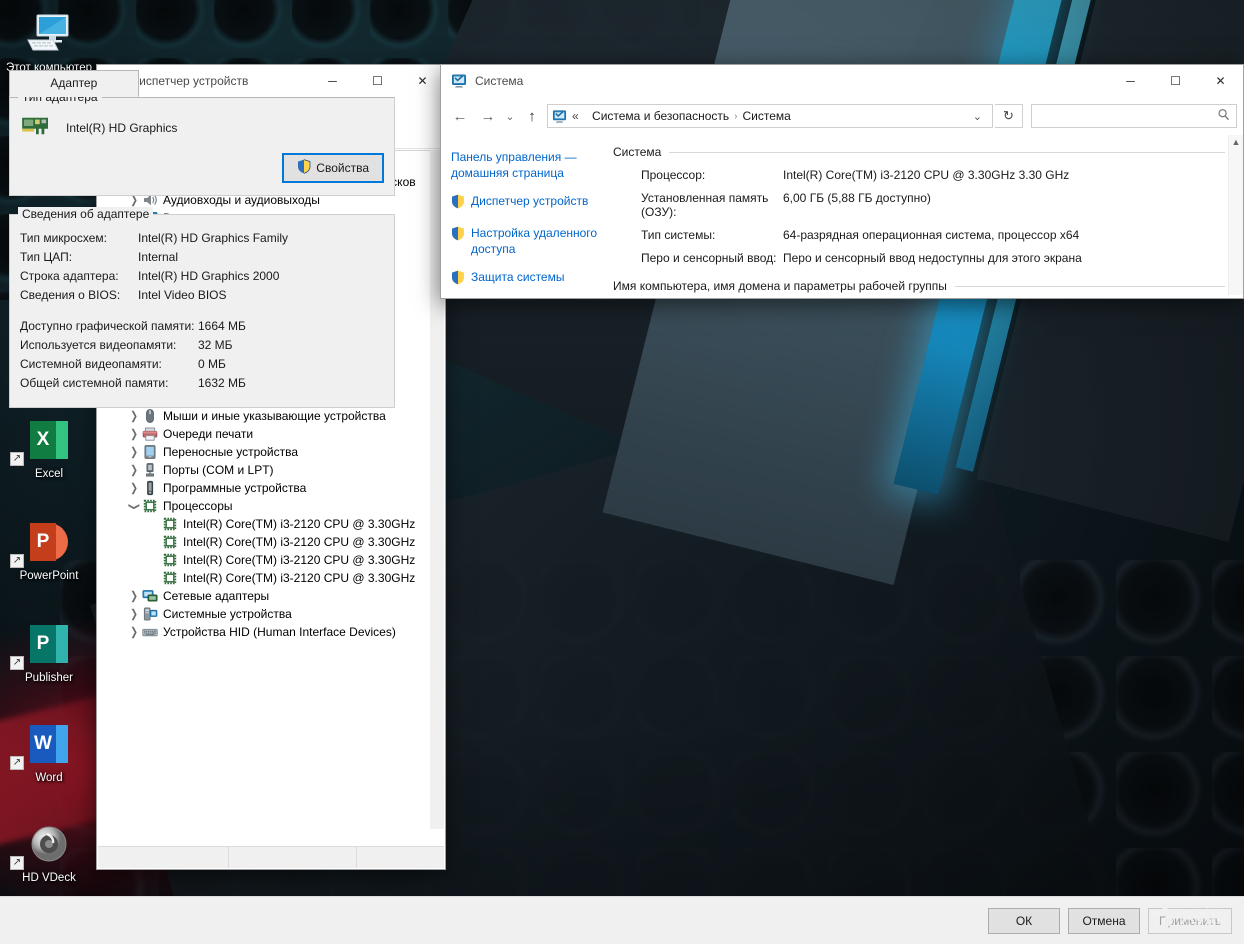  Describe the element at coordinates (527, 241) in the screenshot. I see `sidebar-link-2: Настройка удаленного доступа` at that location.